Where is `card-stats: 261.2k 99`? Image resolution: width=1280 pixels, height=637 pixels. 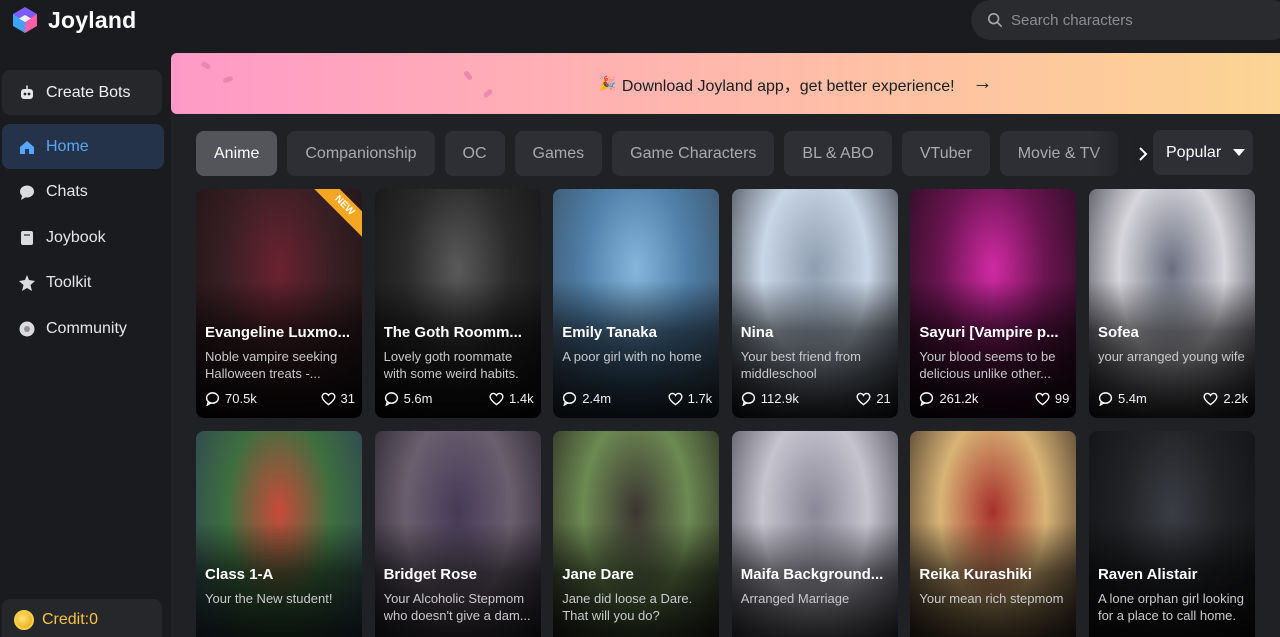
card-stats: 261.2k 99 is located at coordinates (994, 398).